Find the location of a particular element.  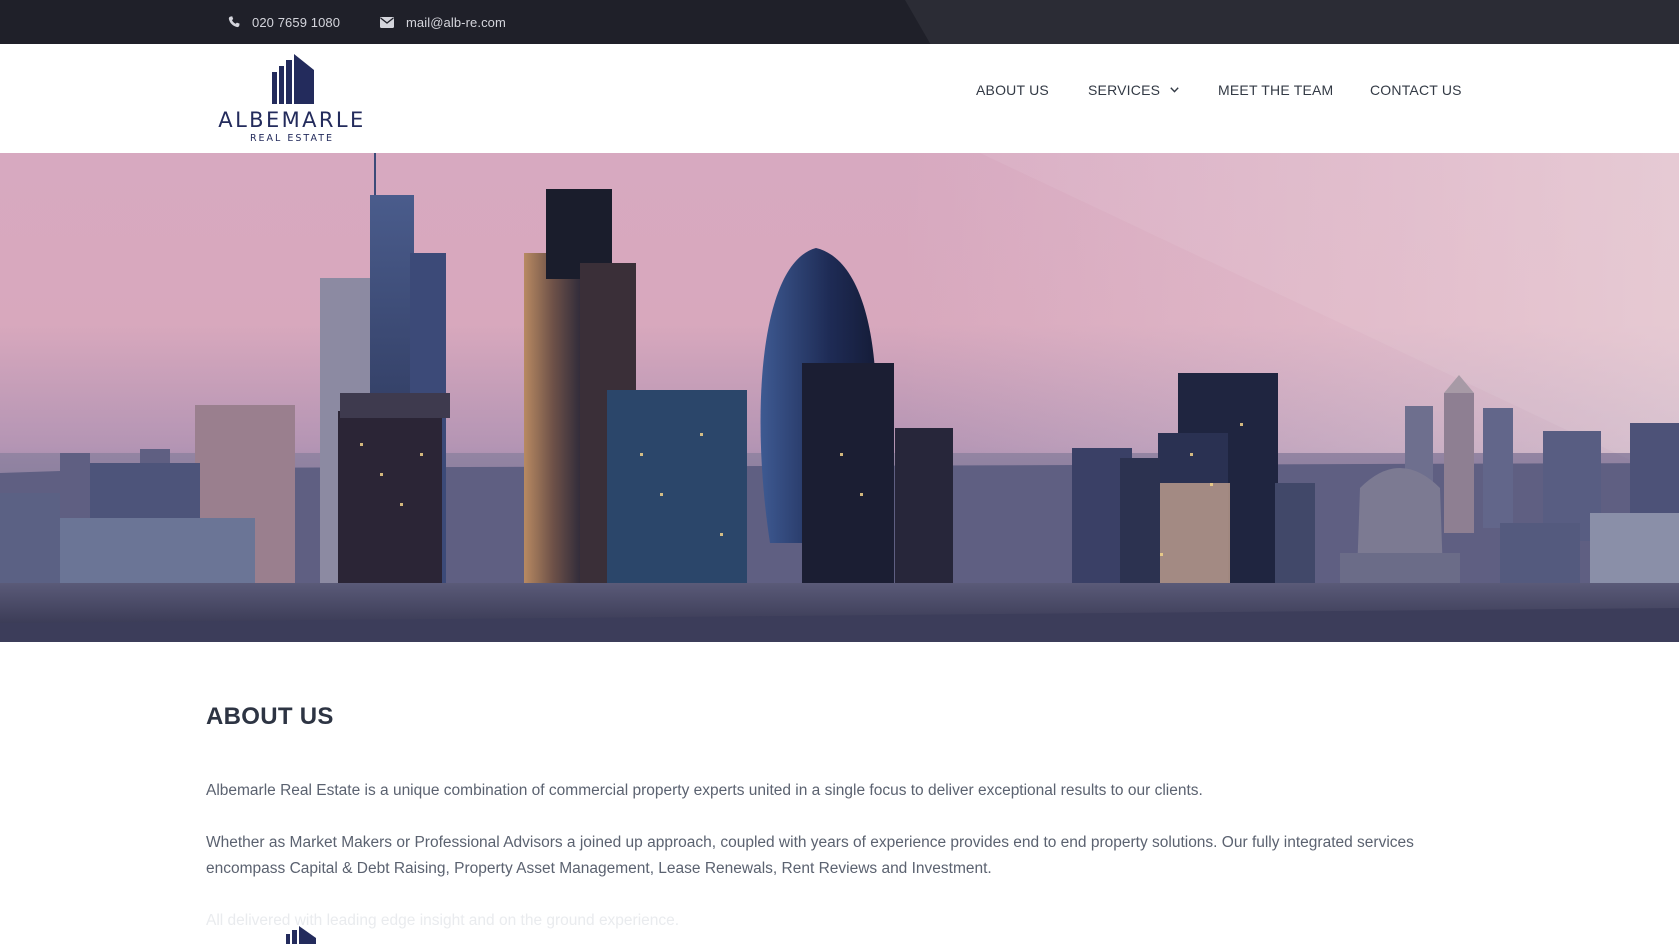

top-contact-bar: 020 7659 1080 mail@alb-re.com is located at coordinates (839, 22).